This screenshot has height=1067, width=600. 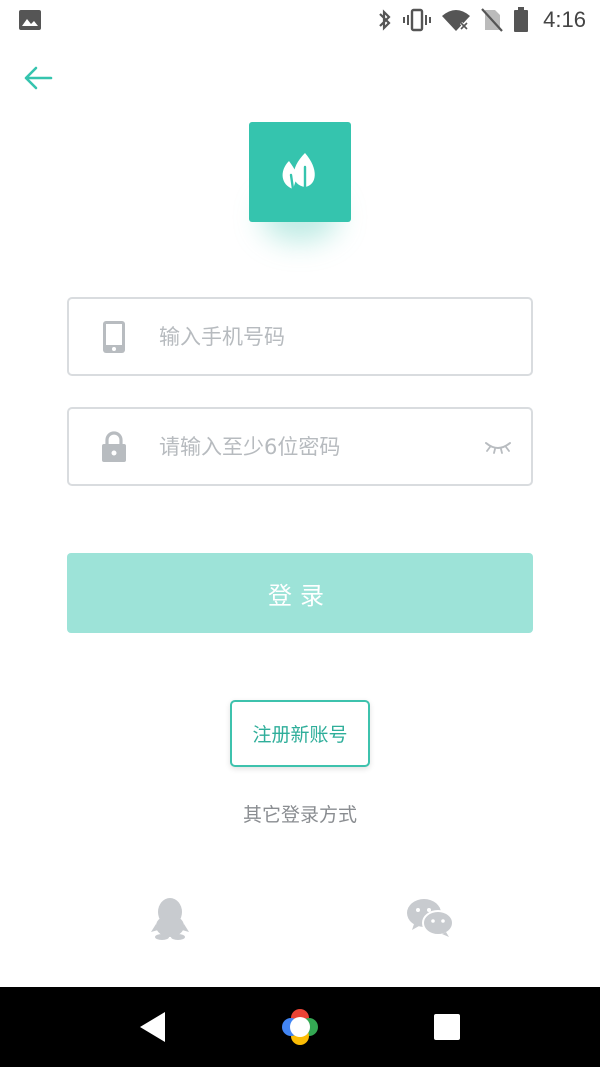 What do you see at coordinates (114, 446) in the screenshot?
I see `lock-icon` at bounding box center [114, 446].